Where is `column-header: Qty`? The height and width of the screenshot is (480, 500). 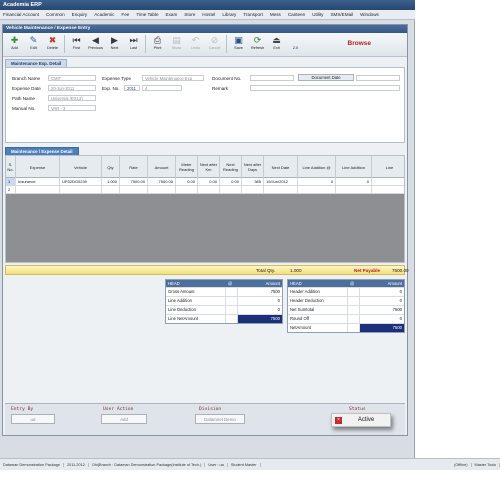
column-header: Qty is located at coordinates (111, 167).